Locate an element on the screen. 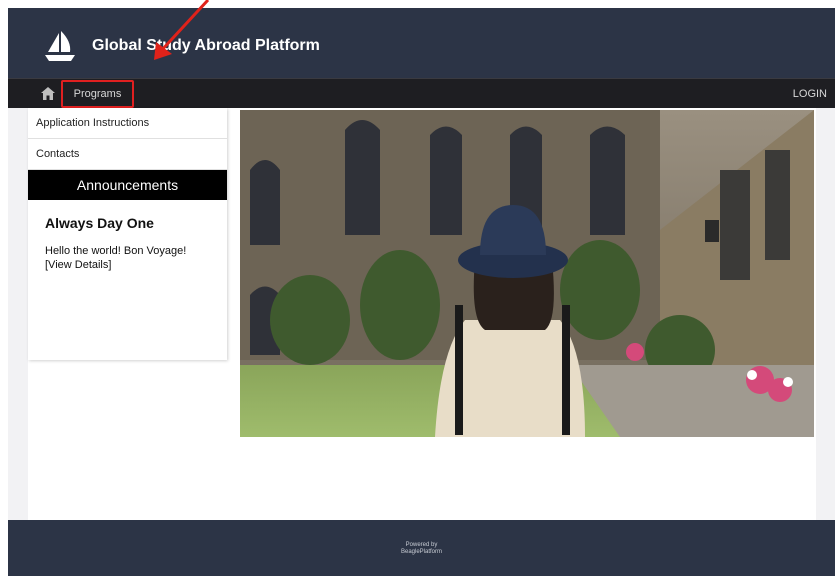 The width and height of the screenshot is (835, 576). site-title: Global Study Abroad Platform is located at coordinates (206, 46).